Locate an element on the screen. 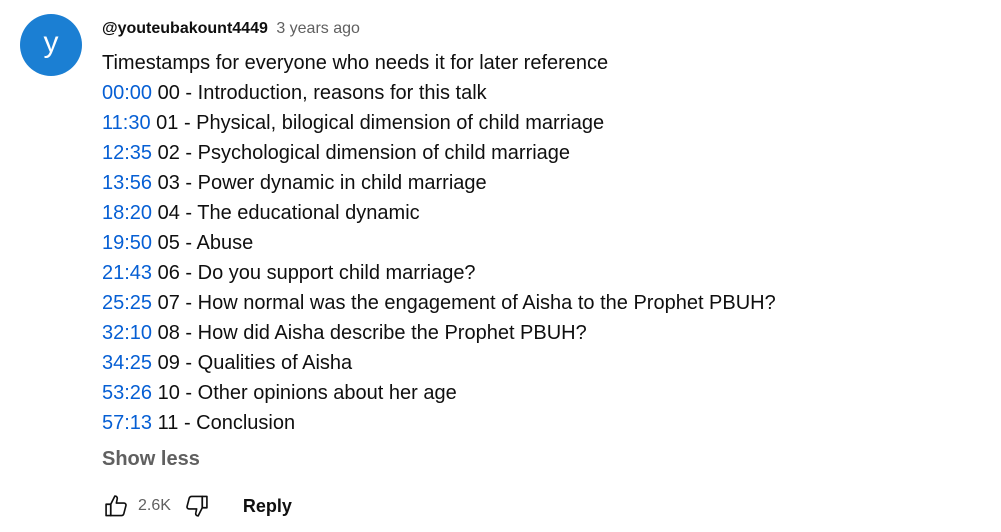 This screenshot has height=532, width=1001. timestamp-link: 34:25 is located at coordinates (127, 363).